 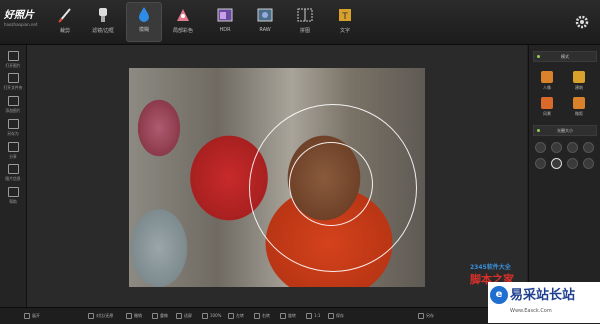 What do you see at coordinates (144, 14) in the screenshot?
I see `blur-drop-icon` at bounding box center [144, 14].